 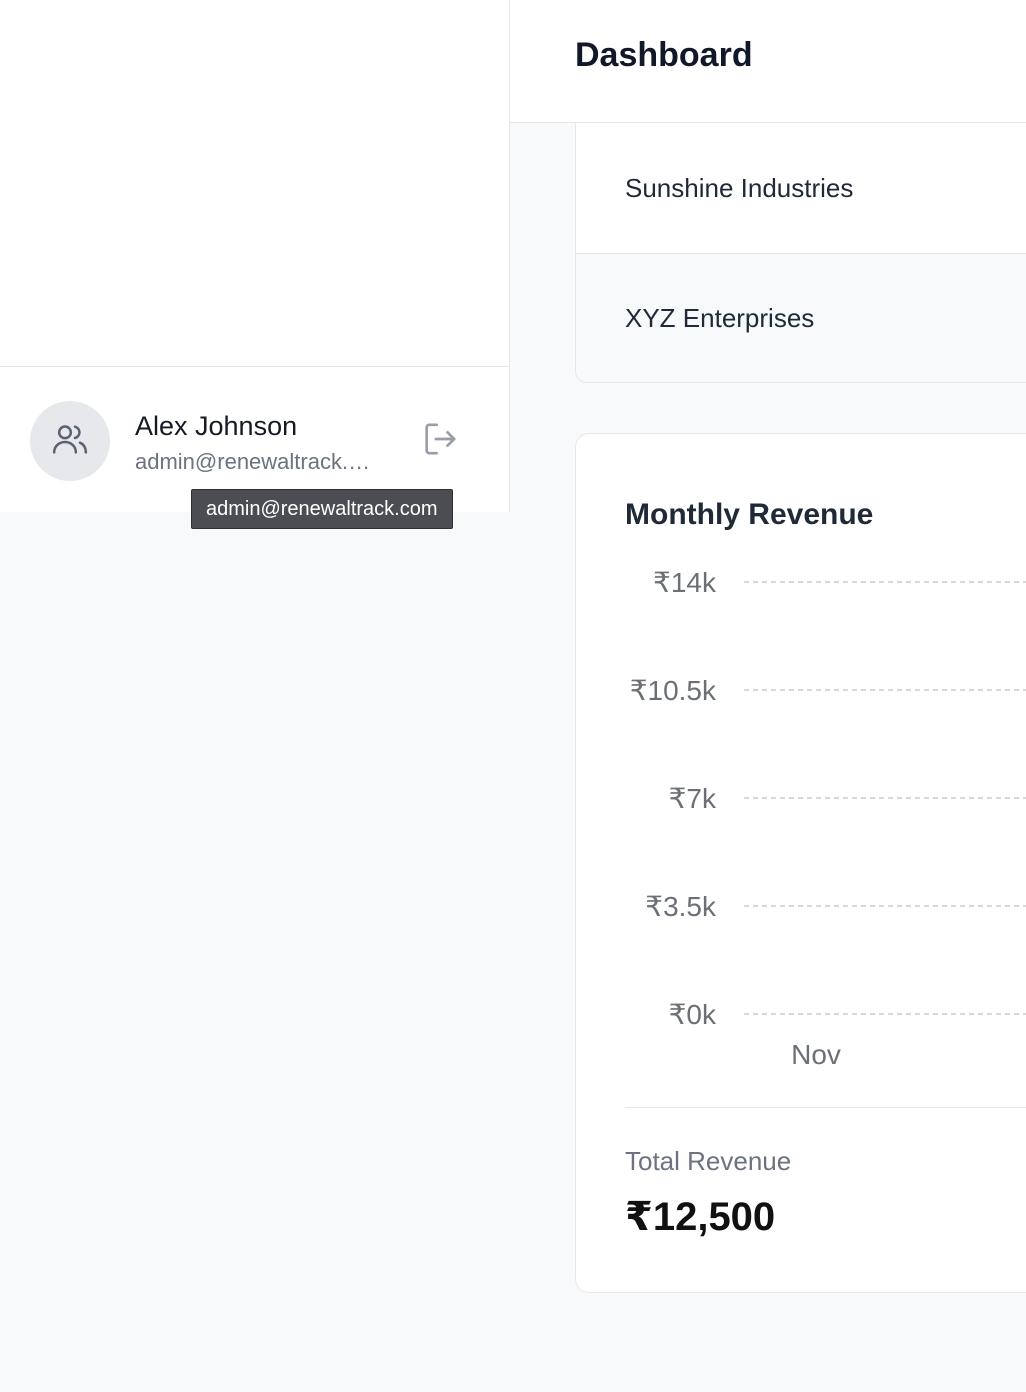 I want to click on email-tooltip: admin@renewaltrack.com, so click(x=322, y=509).